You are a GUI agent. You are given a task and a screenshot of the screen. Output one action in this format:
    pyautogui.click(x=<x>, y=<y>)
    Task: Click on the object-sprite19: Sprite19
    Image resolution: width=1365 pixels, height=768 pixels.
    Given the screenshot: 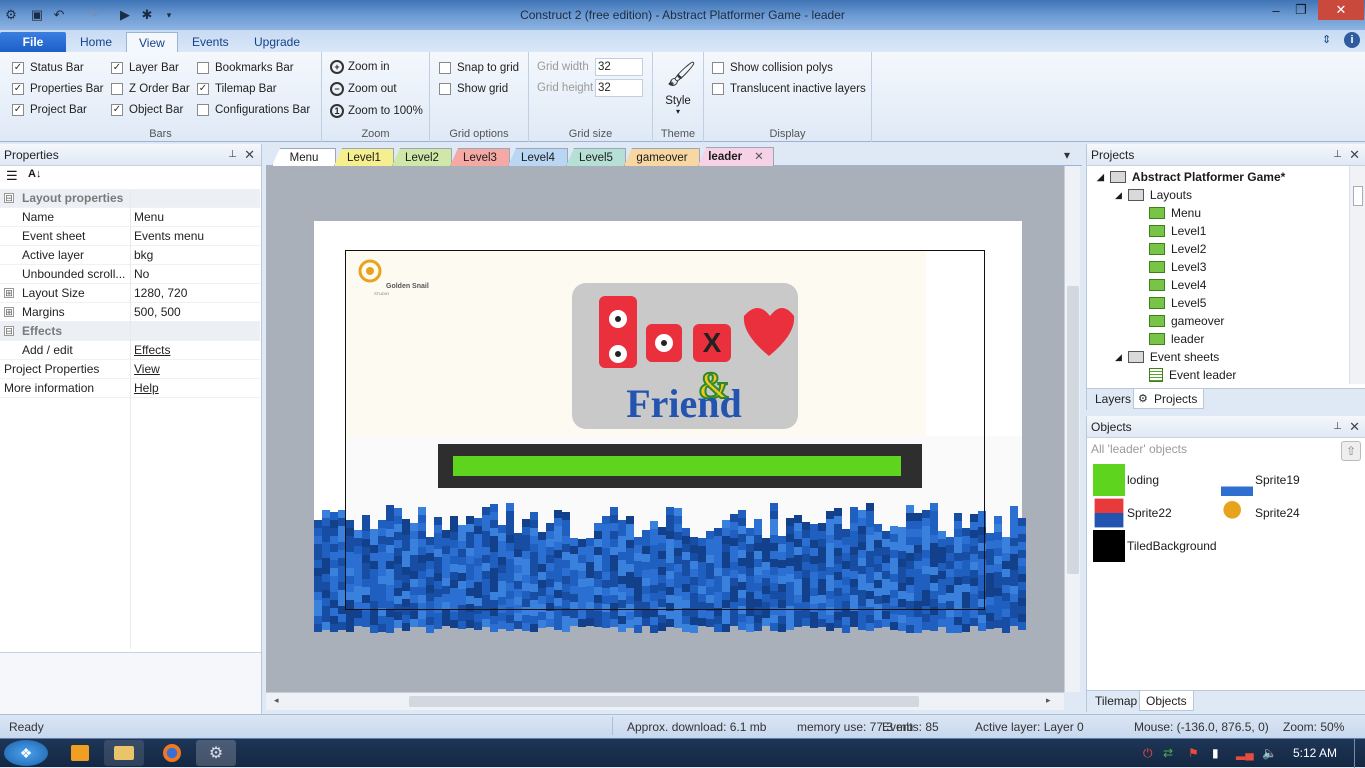 What is the action you would take?
    pyautogui.click(x=1260, y=480)
    